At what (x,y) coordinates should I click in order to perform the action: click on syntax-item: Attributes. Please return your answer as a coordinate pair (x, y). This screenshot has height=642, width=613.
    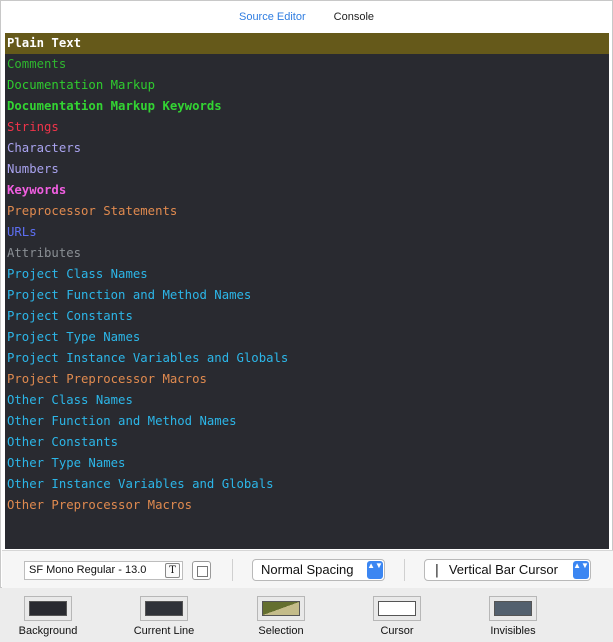
    Looking at the image, I should click on (307, 253).